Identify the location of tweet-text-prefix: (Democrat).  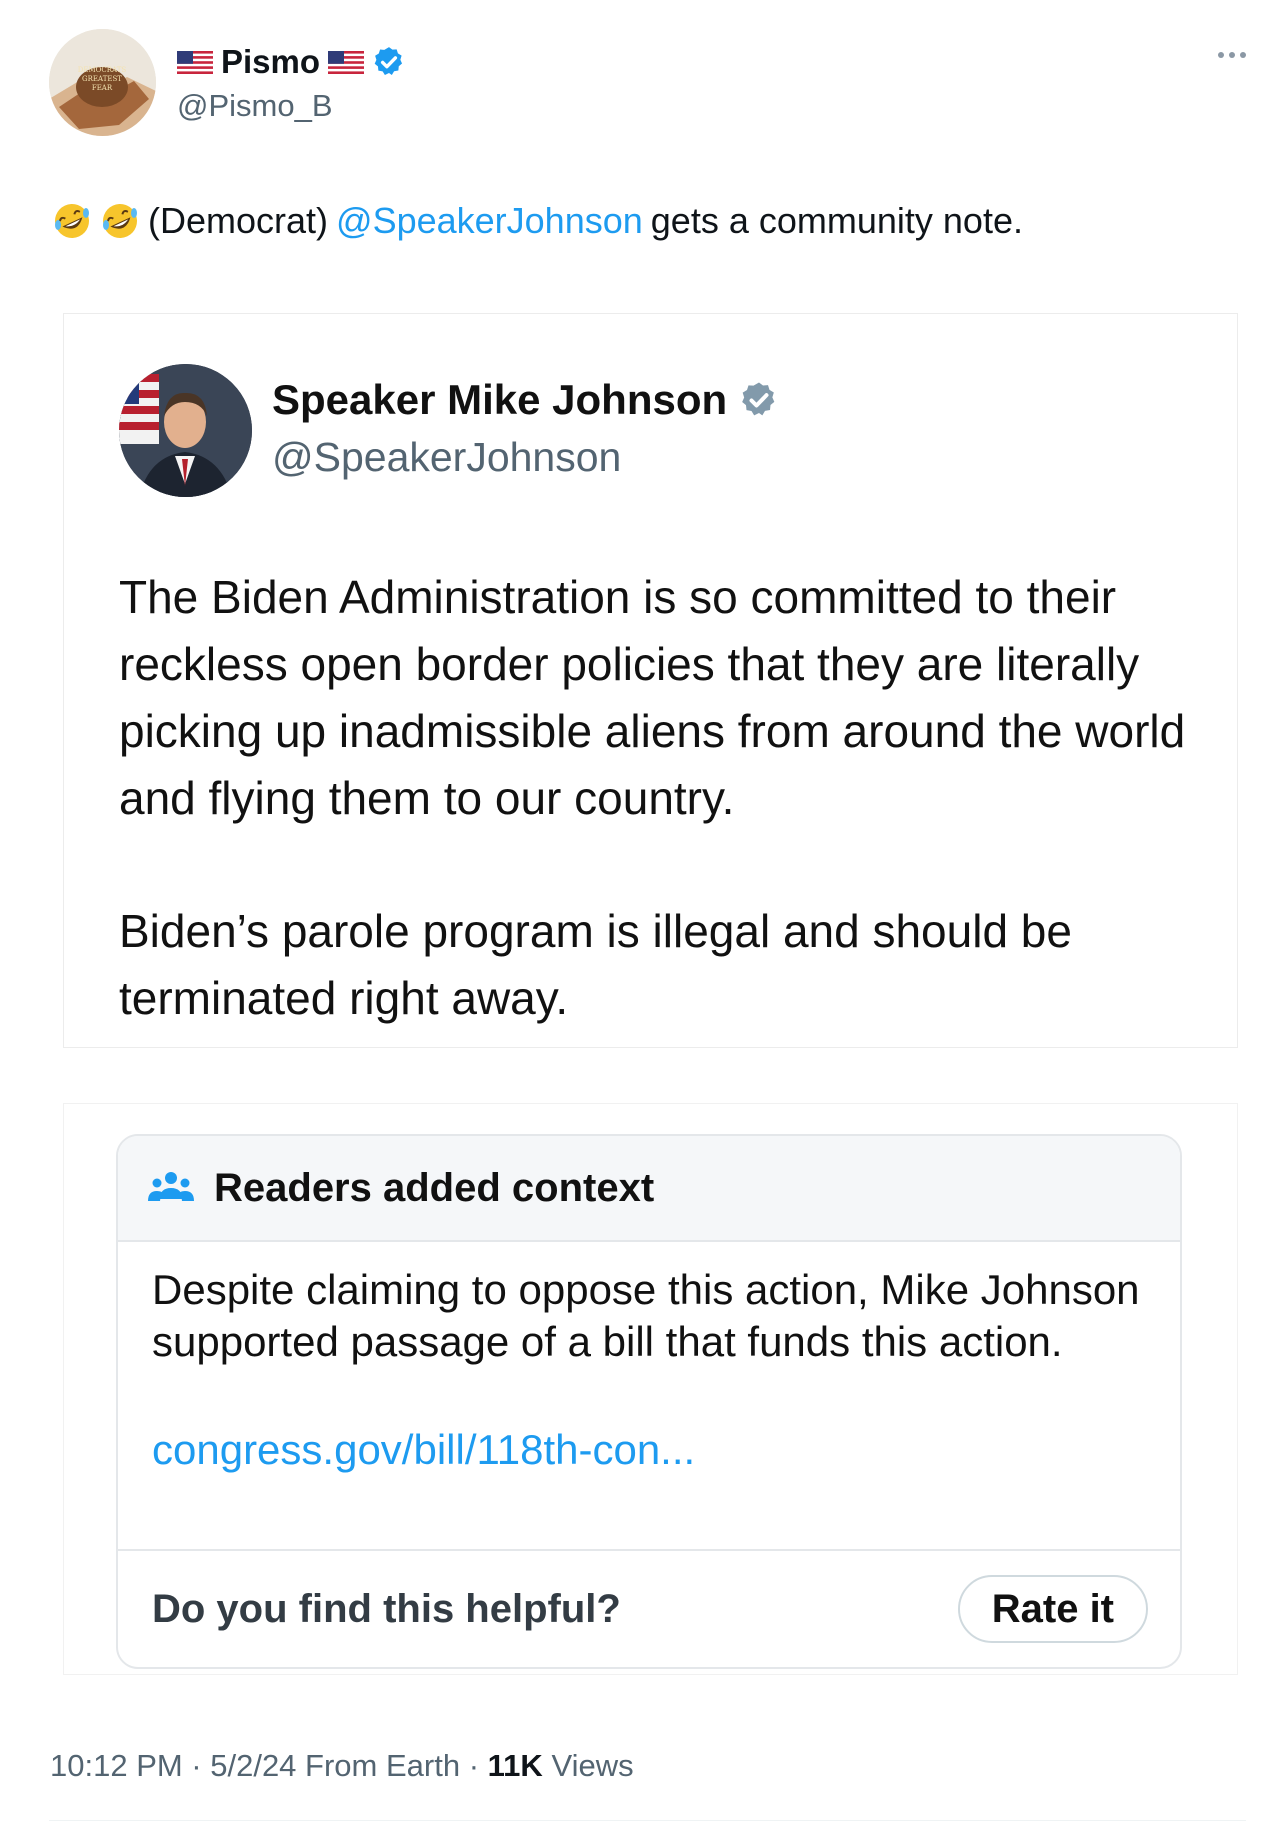
(238, 220).